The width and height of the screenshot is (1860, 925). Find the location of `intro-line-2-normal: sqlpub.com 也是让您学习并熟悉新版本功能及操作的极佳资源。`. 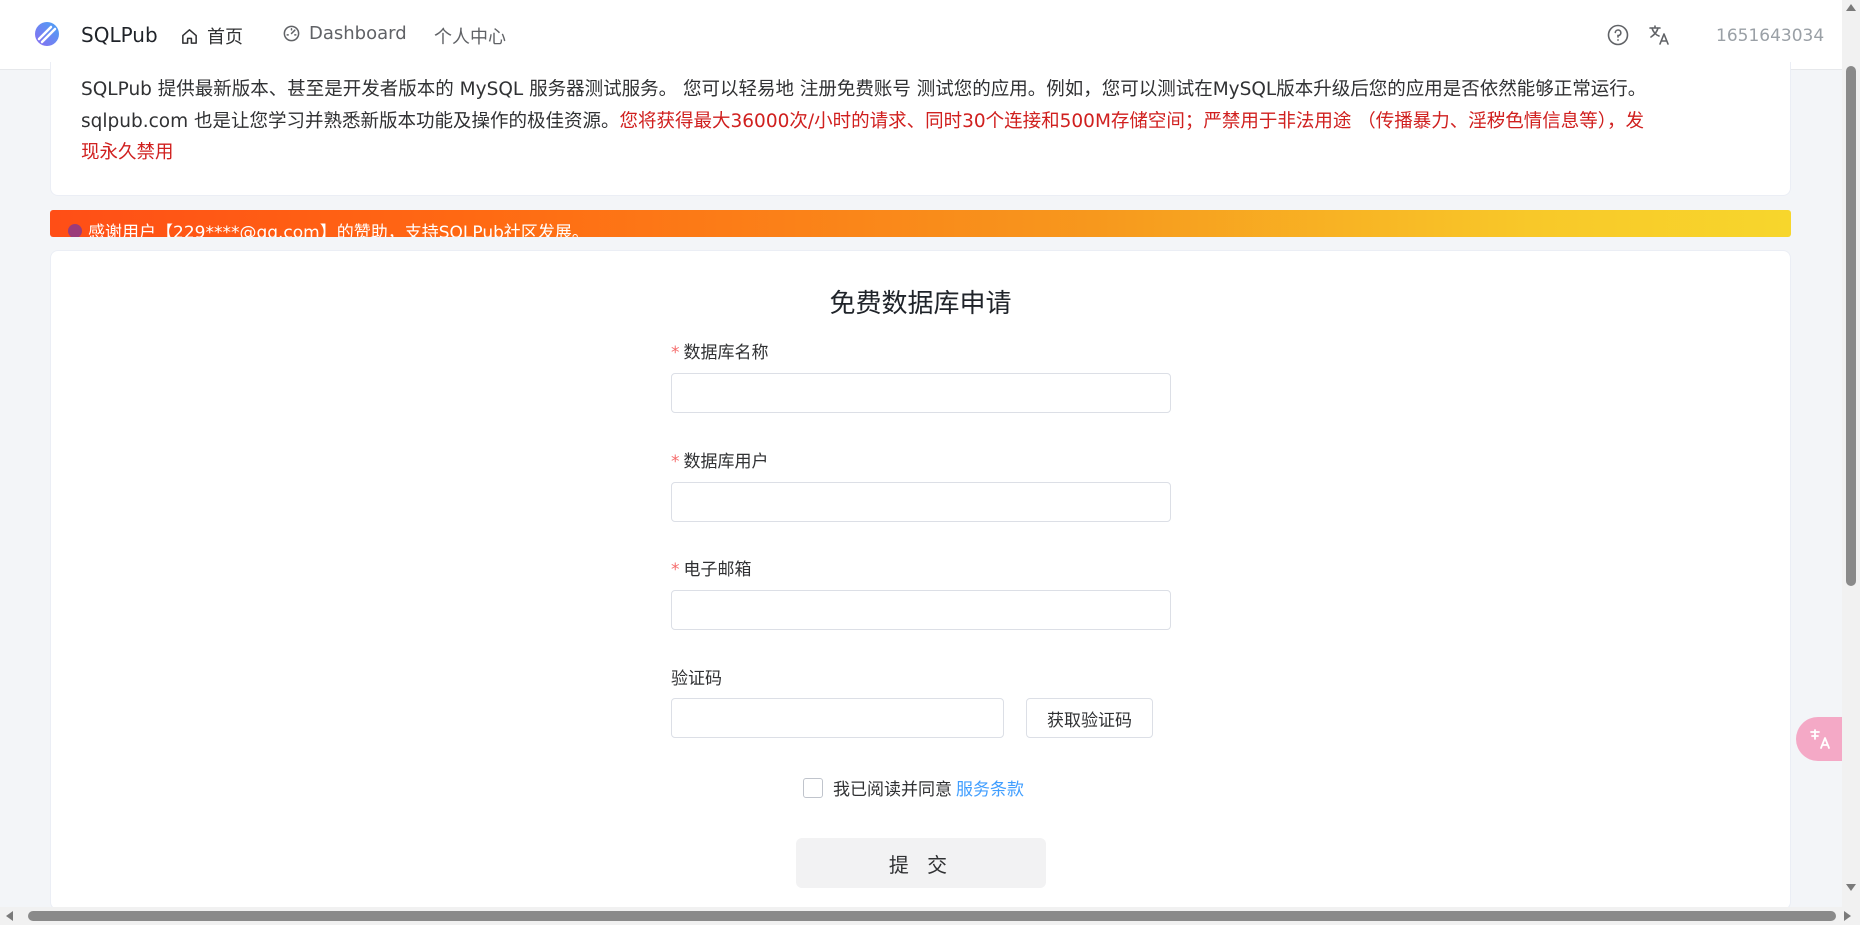

intro-line-2-normal: sqlpub.com 也是让您学习并熟悉新版本功能及操作的极佳资源。 is located at coordinates (350, 121).